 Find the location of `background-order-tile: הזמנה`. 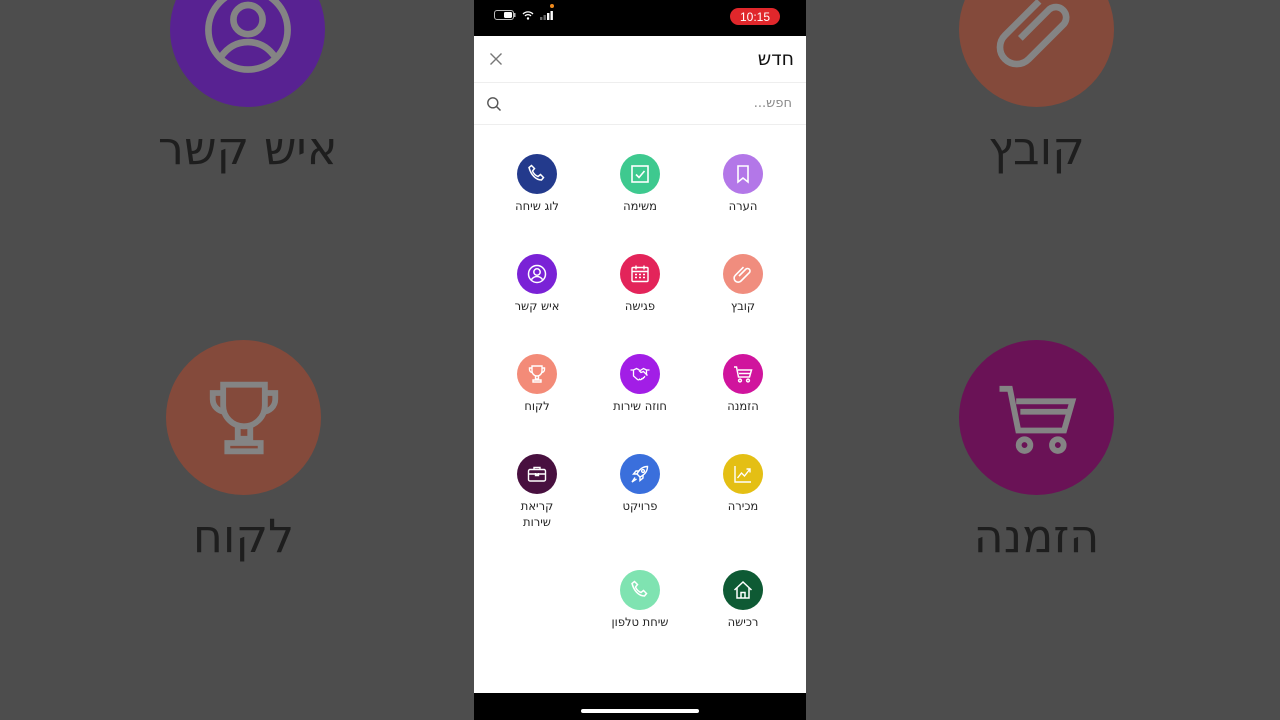

background-order-tile: הזמנה is located at coordinates (1036, 451).